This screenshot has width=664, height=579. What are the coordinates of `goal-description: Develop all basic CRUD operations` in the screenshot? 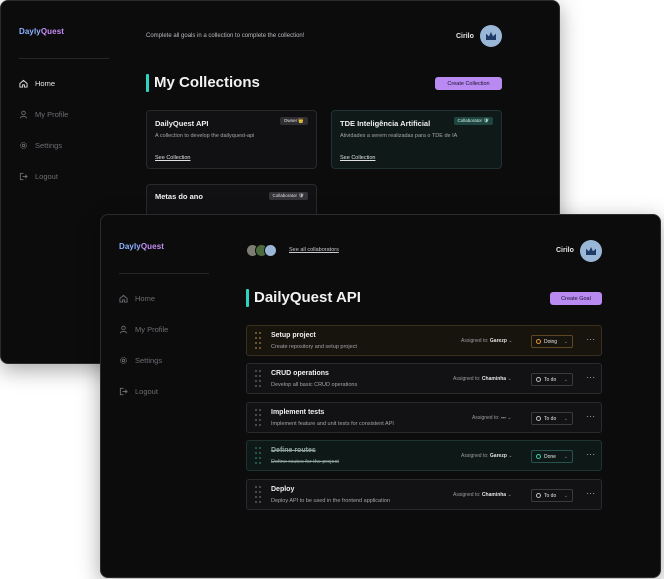 It's located at (314, 385).